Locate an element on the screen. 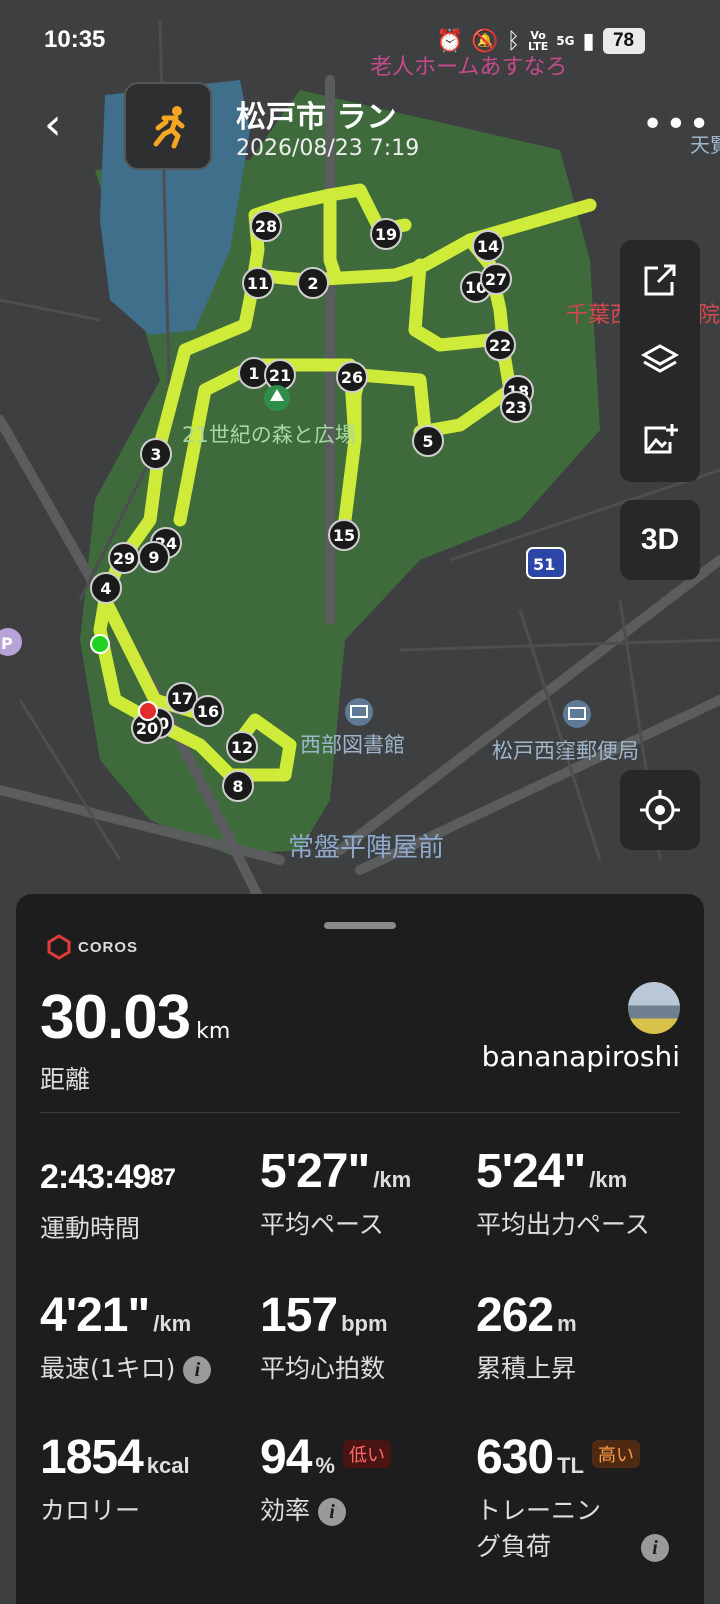 The height and width of the screenshot is (1604, 720). split-marker-14: 14 is located at coordinates (488, 246).